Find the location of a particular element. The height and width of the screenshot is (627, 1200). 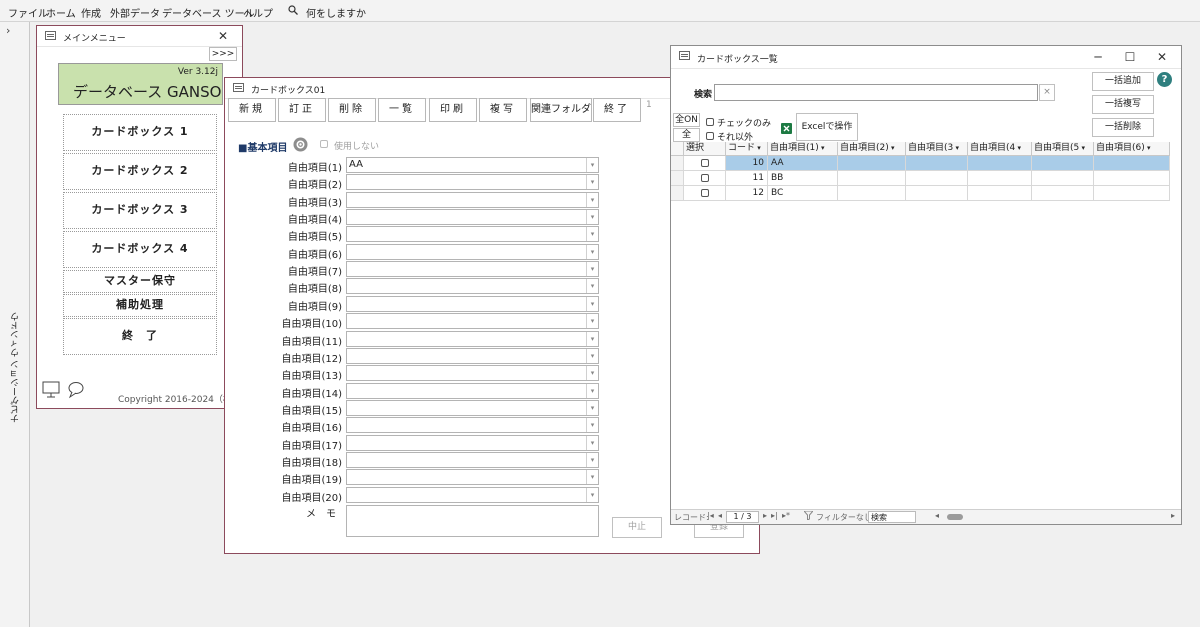

search-input is located at coordinates (876, 92).